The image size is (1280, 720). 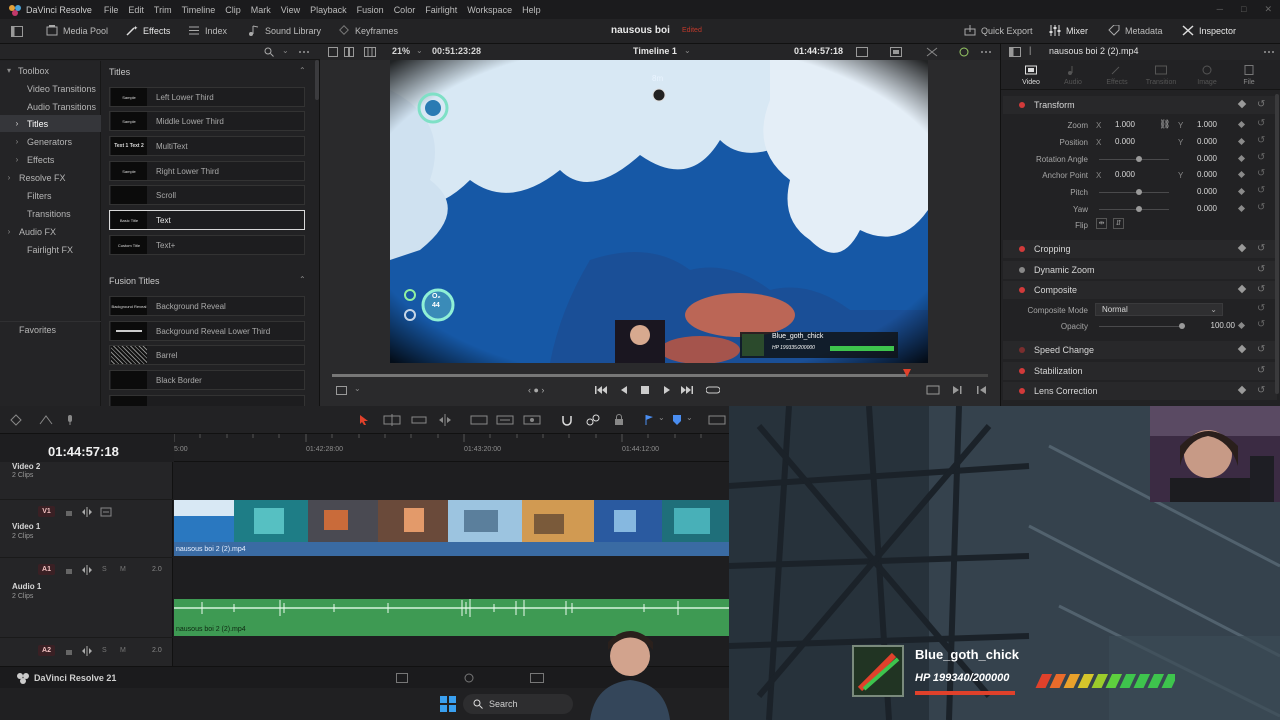 I want to click on menu-trim: Trim, so click(x=163, y=10).